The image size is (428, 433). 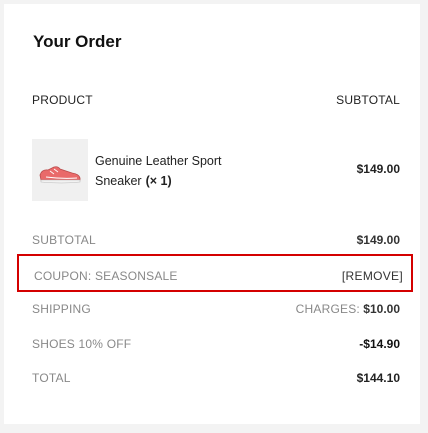 I want to click on shipping-charges-label: CHARGES:, so click(x=327, y=309).